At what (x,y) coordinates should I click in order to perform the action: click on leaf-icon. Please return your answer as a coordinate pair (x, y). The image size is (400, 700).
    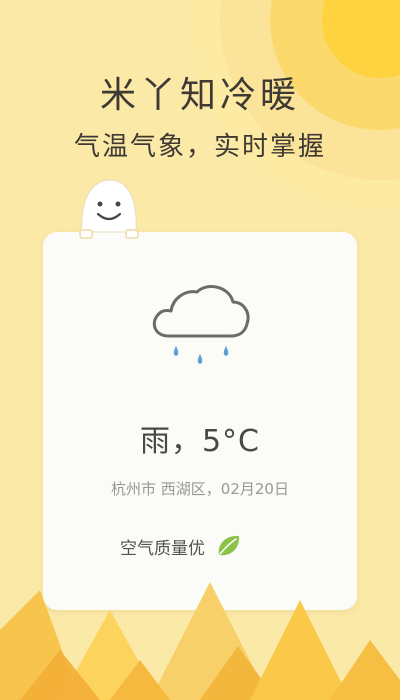
    Looking at the image, I should click on (229, 545).